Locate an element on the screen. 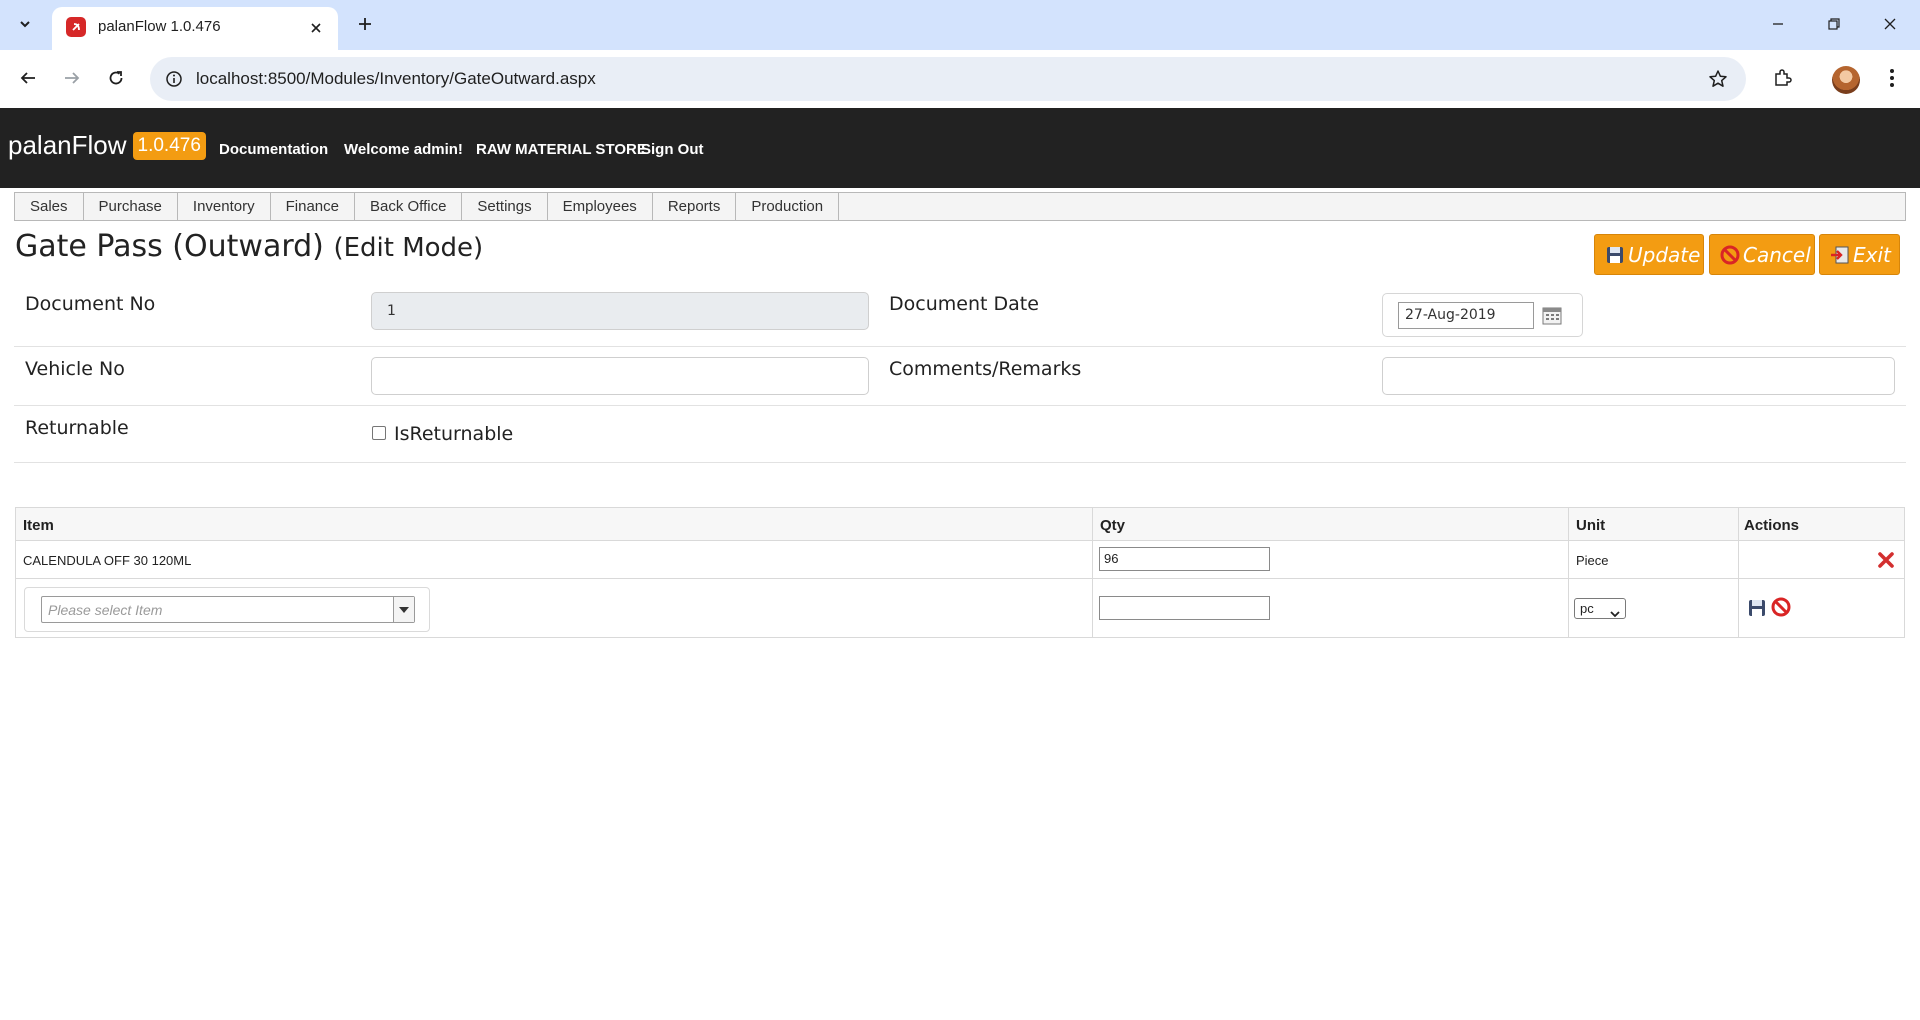 This screenshot has width=1920, height=1020. arrow-right-icon is located at coordinates (72, 80).